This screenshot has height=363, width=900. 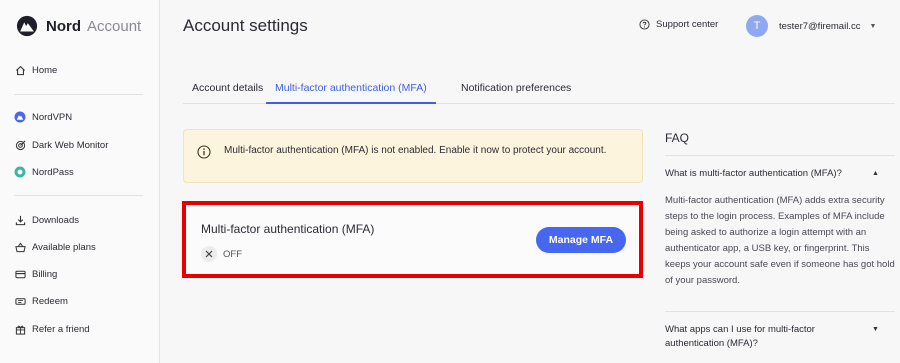 I want to click on faq-title: FAQ, so click(x=677, y=138).